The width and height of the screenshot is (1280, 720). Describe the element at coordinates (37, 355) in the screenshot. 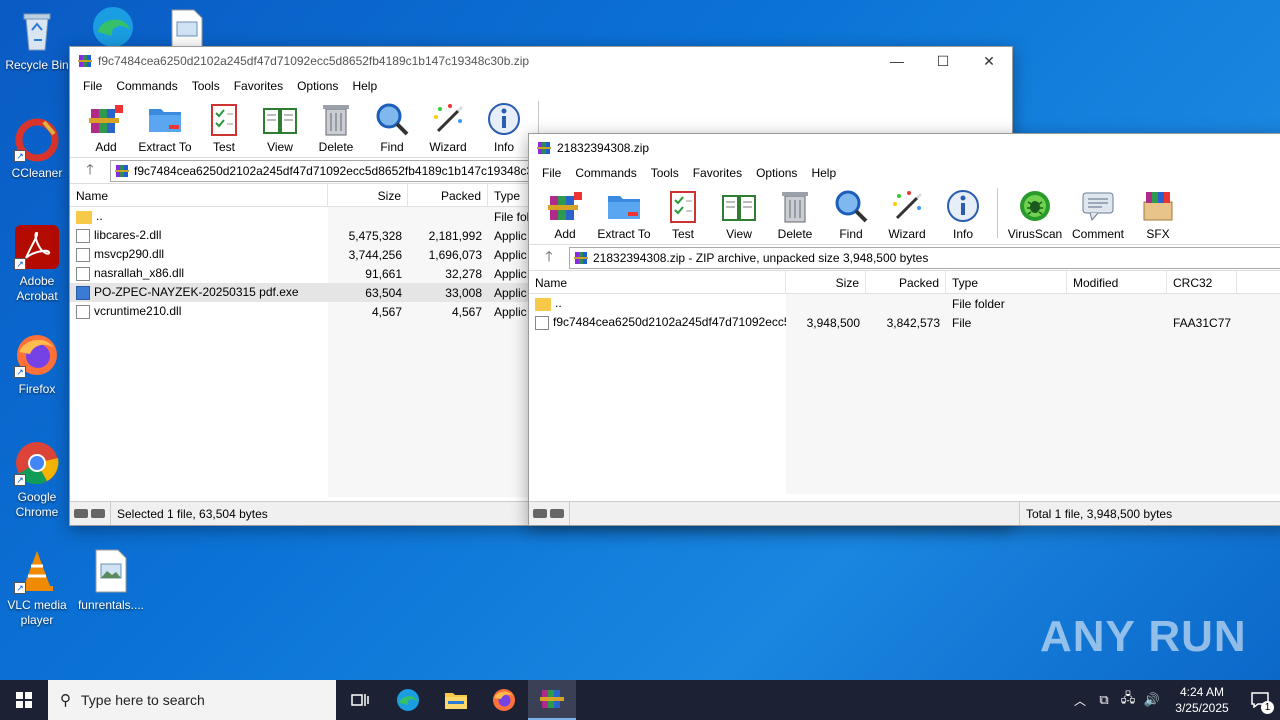

I see `firefox-icon: ↗` at that location.